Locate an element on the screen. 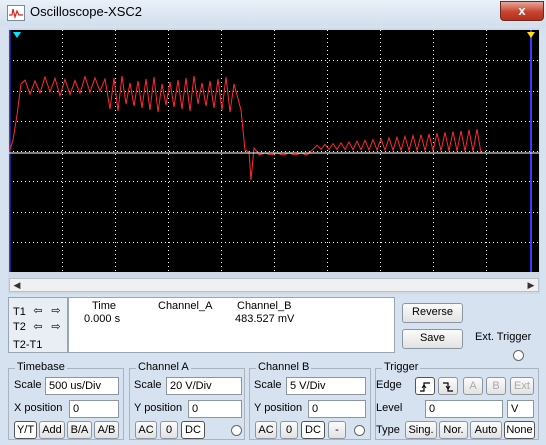  timebase-scale-label: Scale is located at coordinates (28, 385).